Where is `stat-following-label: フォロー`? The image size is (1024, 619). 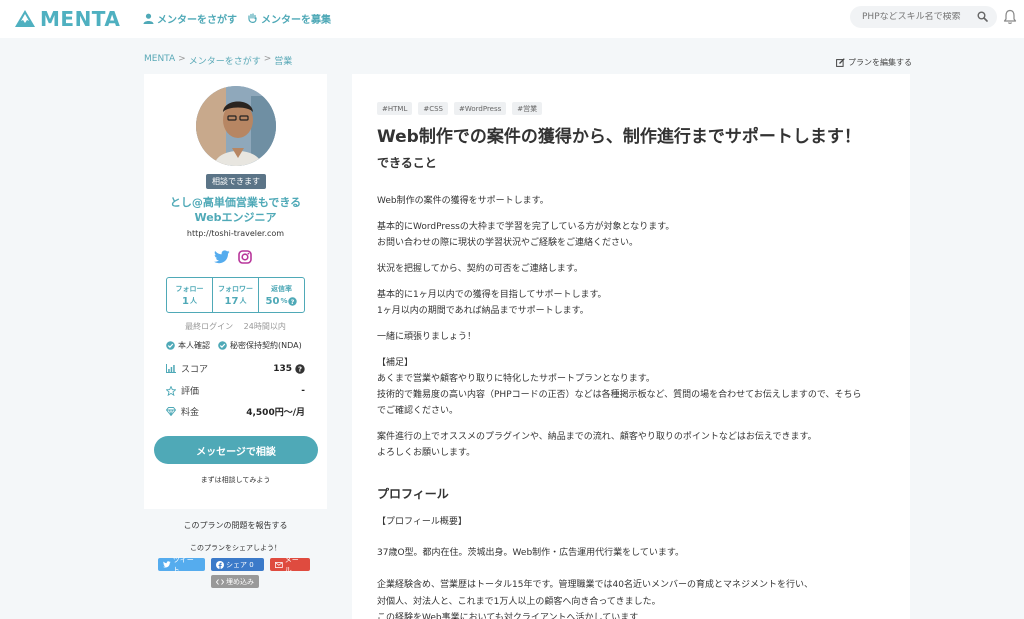 stat-following-label: フォロー is located at coordinates (189, 288).